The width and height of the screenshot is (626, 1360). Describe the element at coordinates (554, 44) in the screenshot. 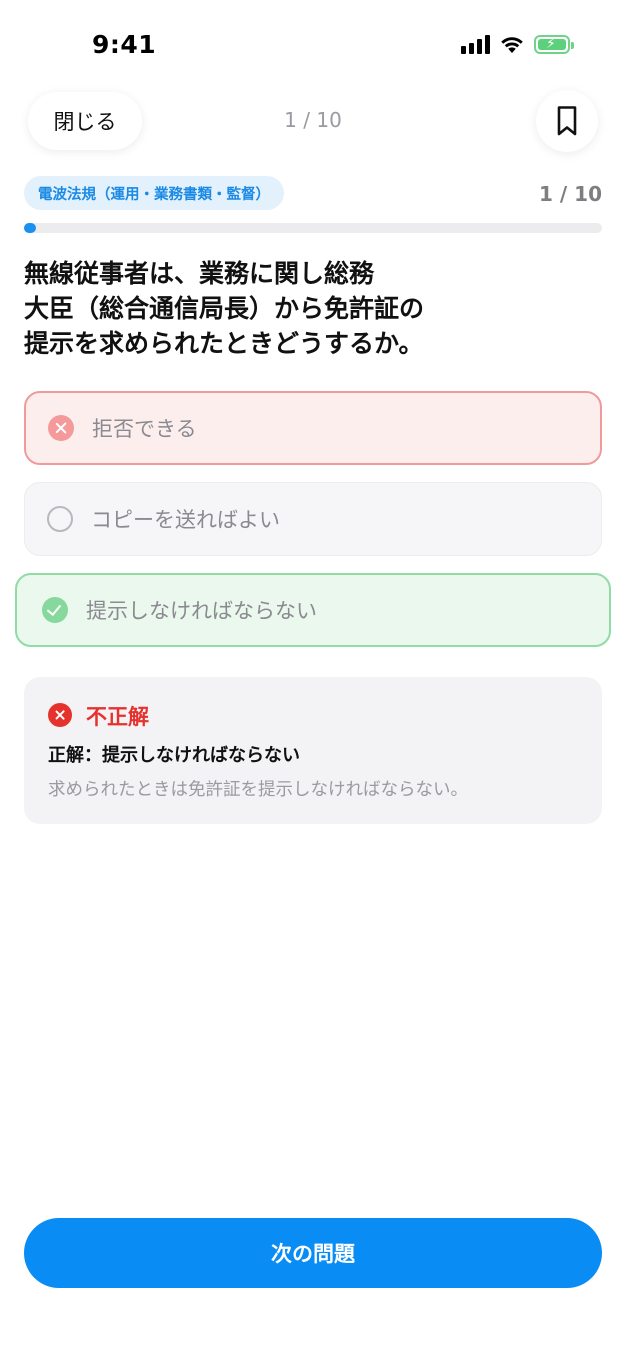

I see `battery-charging-icon: ⚡` at that location.